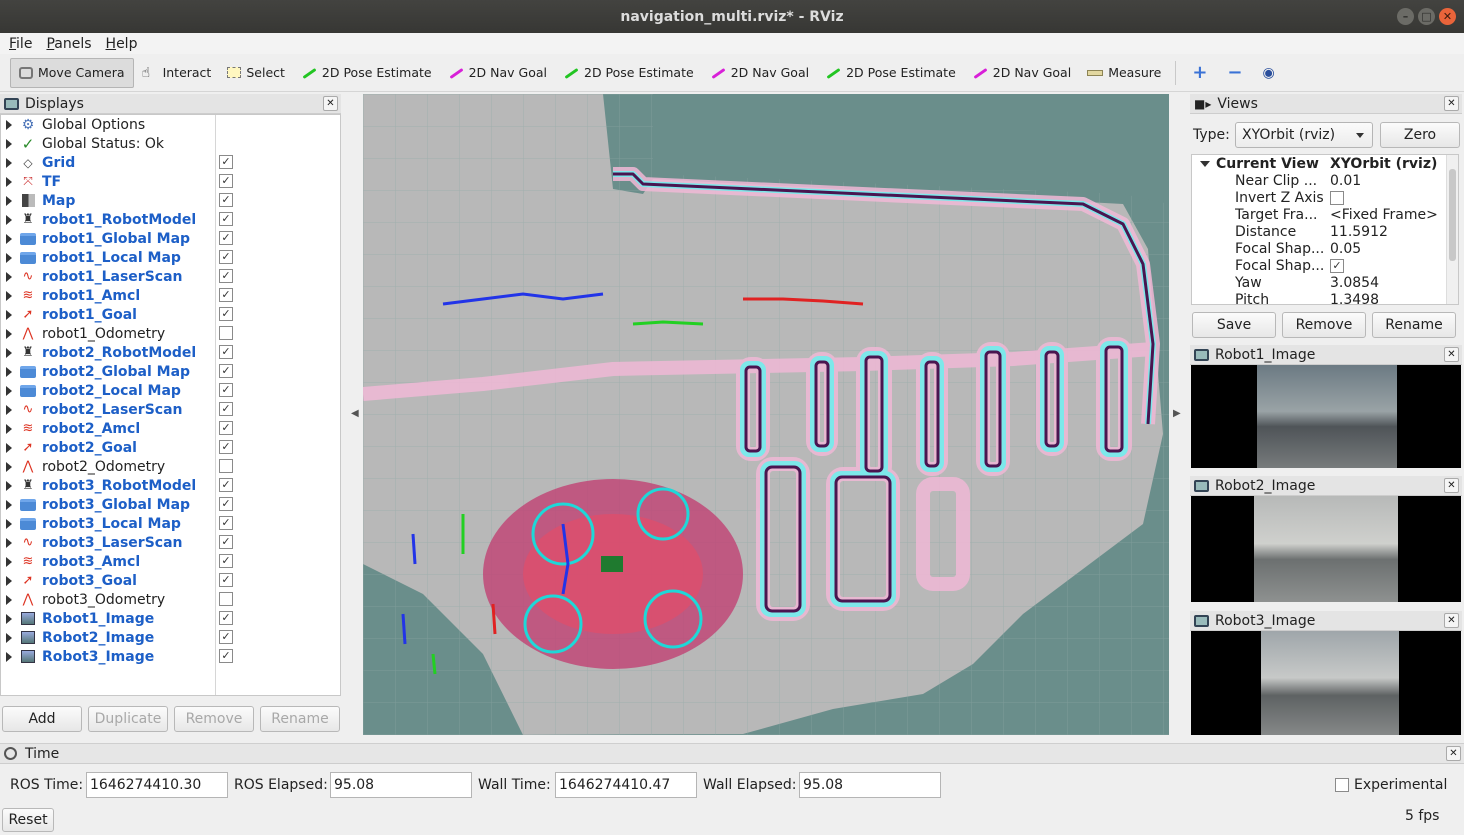  What do you see at coordinates (177, 73) in the screenshot?
I see `interact-tool: ☝ Interact` at bounding box center [177, 73].